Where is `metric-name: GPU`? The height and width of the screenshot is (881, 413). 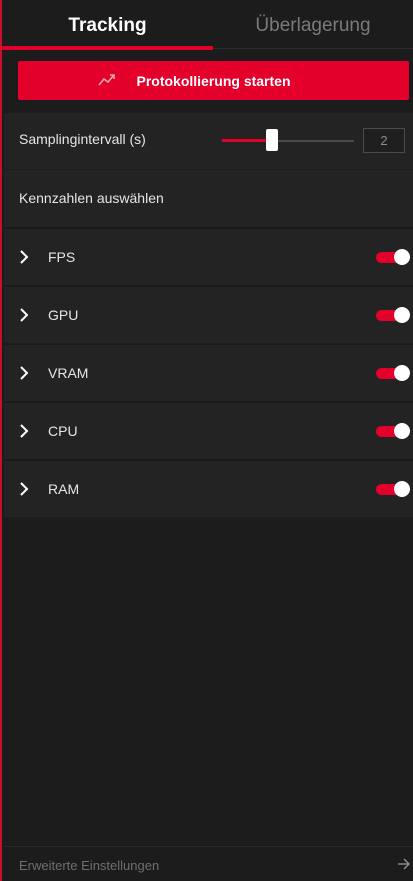 metric-name: GPU is located at coordinates (63, 315).